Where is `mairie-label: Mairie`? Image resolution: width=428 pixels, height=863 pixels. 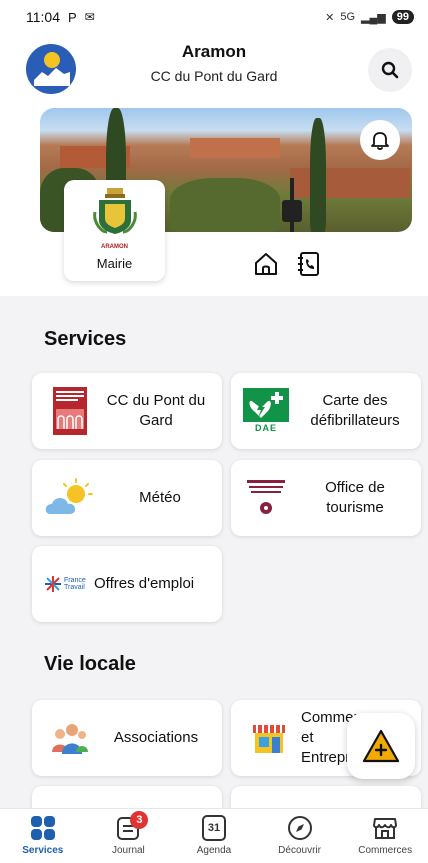 mairie-label: Mairie is located at coordinates (114, 263).